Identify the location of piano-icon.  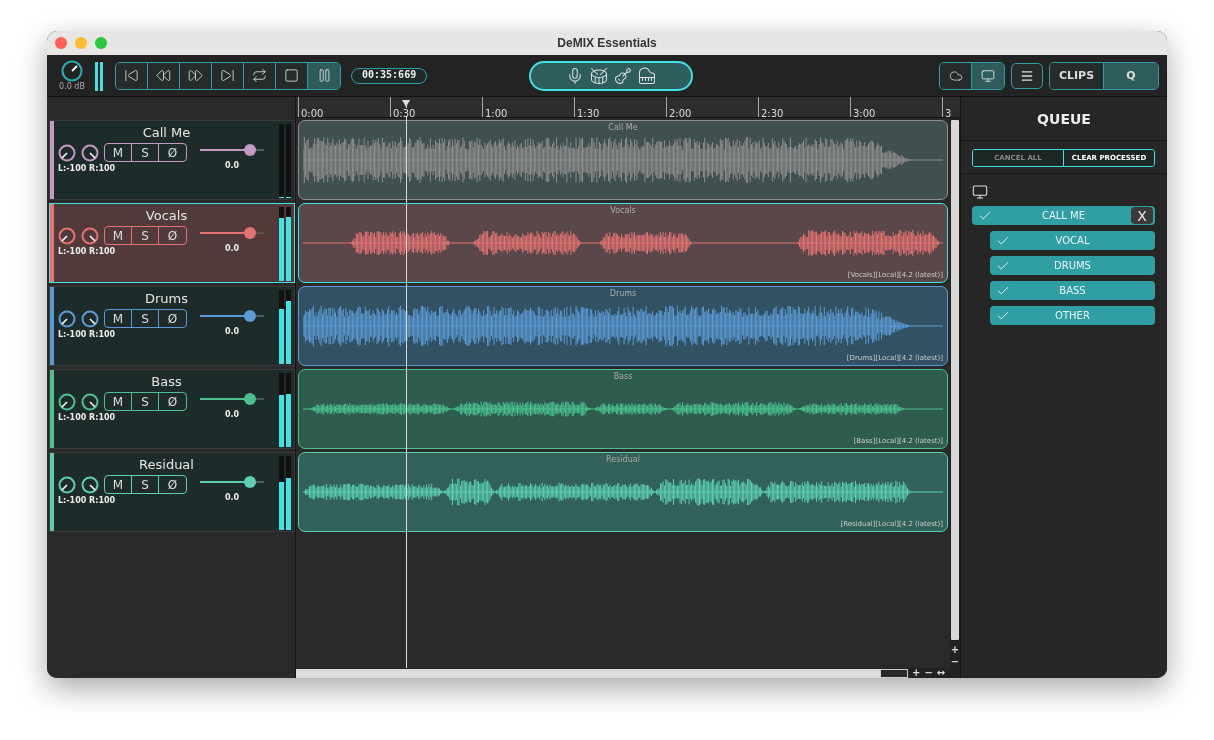
(647, 75).